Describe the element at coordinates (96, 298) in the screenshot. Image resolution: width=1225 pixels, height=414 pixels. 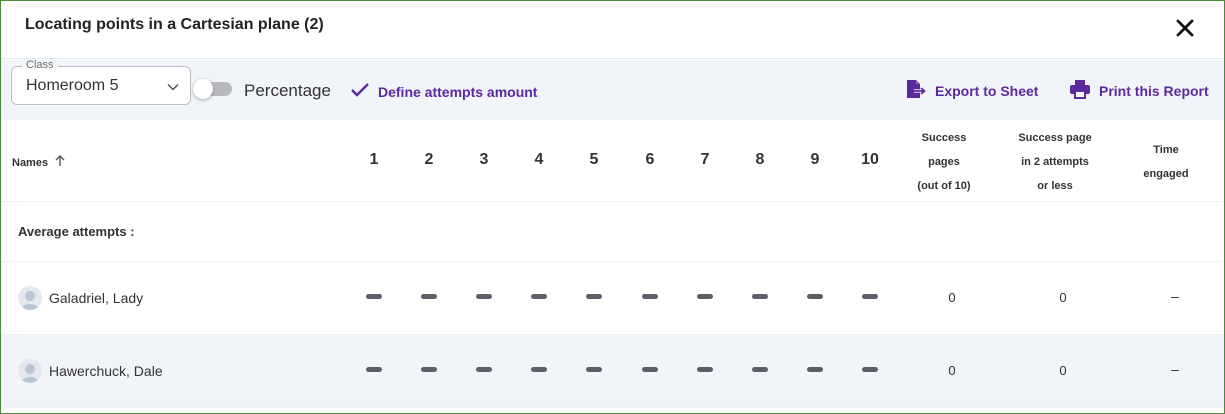
I see `student-name: Galadriel, Lady` at that location.